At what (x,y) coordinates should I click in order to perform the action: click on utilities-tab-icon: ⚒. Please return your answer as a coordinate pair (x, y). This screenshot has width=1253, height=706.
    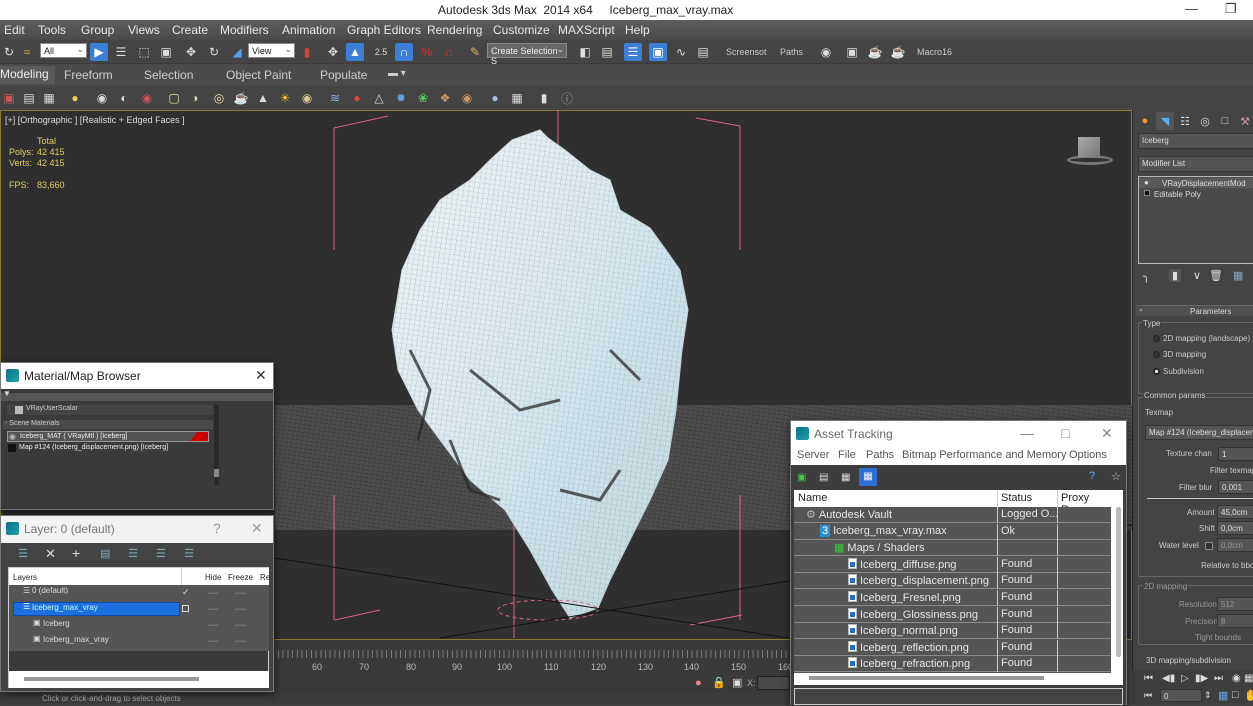
    Looking at the image, I should click on (1244, 121).